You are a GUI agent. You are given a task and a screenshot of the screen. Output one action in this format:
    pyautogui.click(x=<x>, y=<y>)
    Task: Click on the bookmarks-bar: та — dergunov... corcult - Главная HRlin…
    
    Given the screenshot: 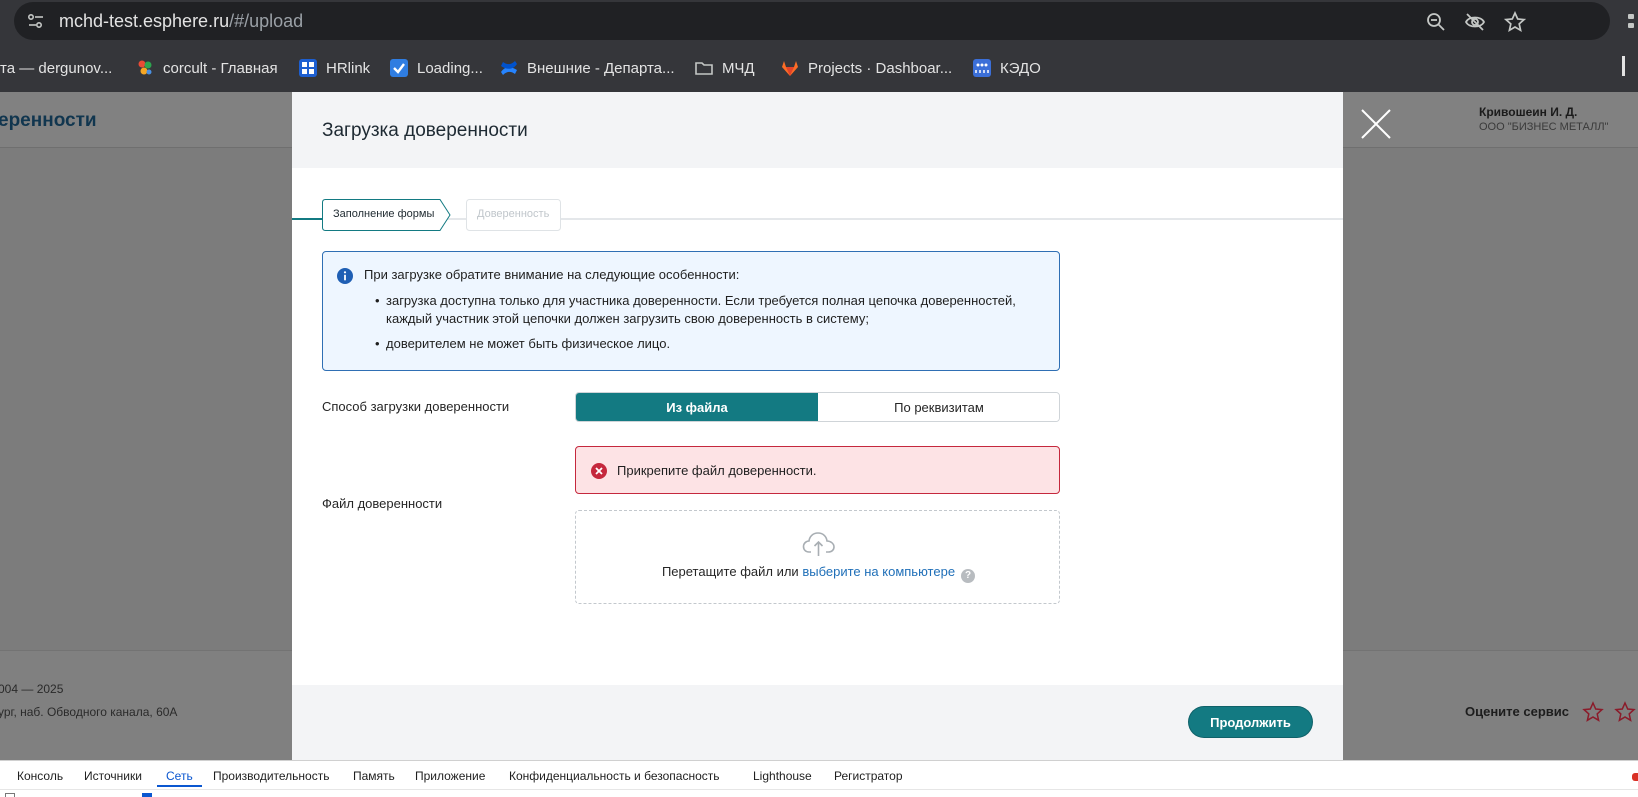 What is the action you would take?
    pyautogui.click(x=819, y=68)
    